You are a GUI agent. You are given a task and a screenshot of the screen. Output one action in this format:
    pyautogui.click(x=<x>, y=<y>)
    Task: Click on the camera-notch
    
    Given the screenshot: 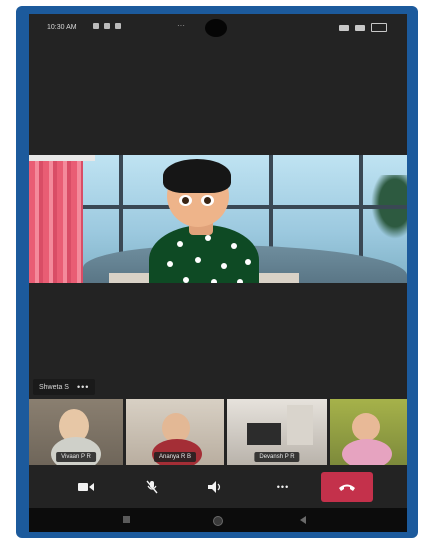 What is the action you would take?
    pyautogui.click(x=216, y=28)
    